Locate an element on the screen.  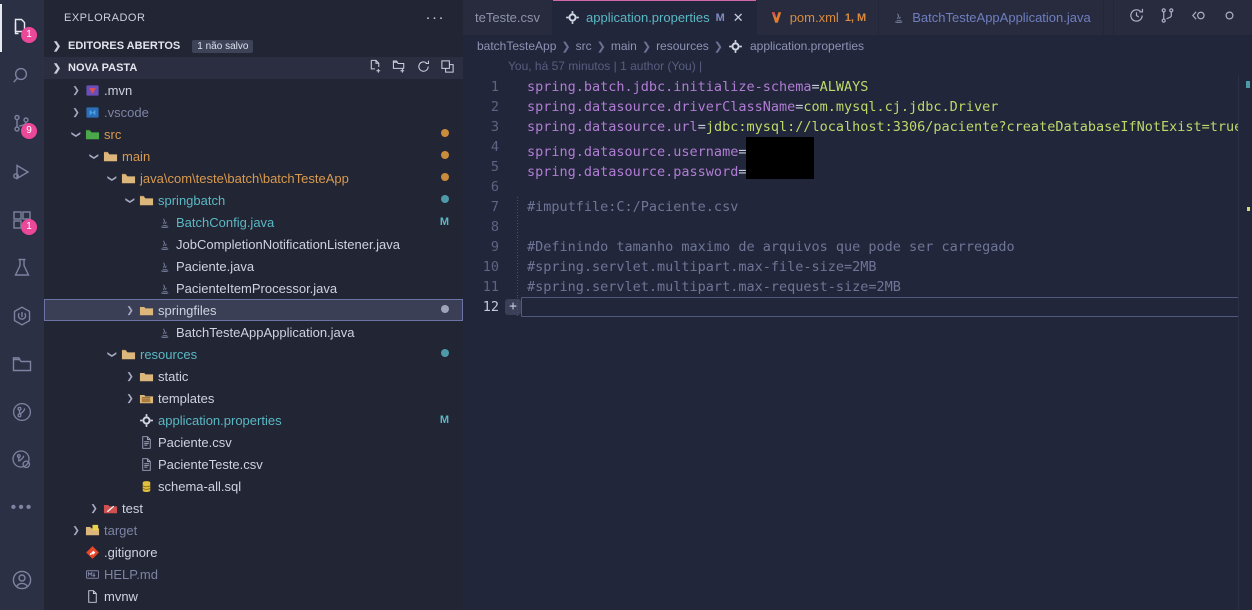
activity-bar-more-button: ••• is located at coordinates (22, 508).